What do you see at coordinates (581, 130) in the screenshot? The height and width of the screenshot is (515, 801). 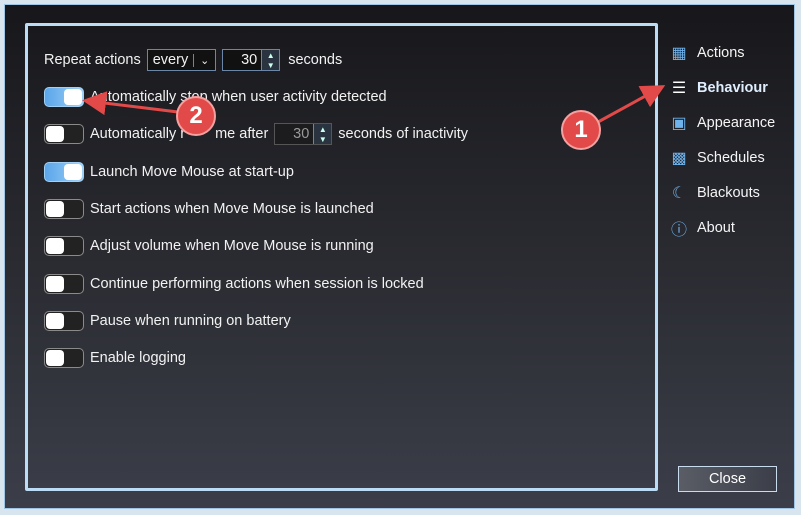 I see `annotation-badge-1: 1` at bounding box center [581, 130].